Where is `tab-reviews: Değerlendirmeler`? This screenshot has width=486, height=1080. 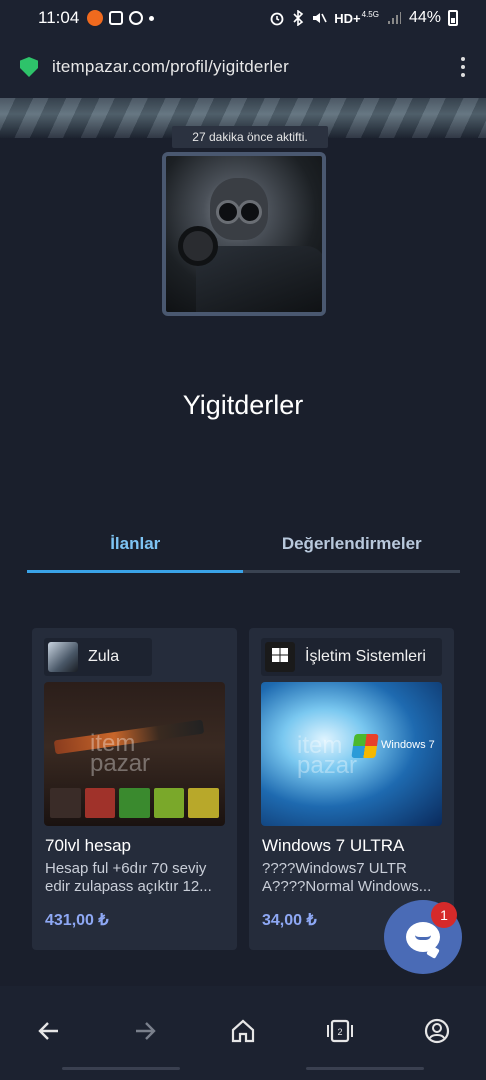
tab-reviews: Değerlendirmeler is located at coordinates (352, 552).